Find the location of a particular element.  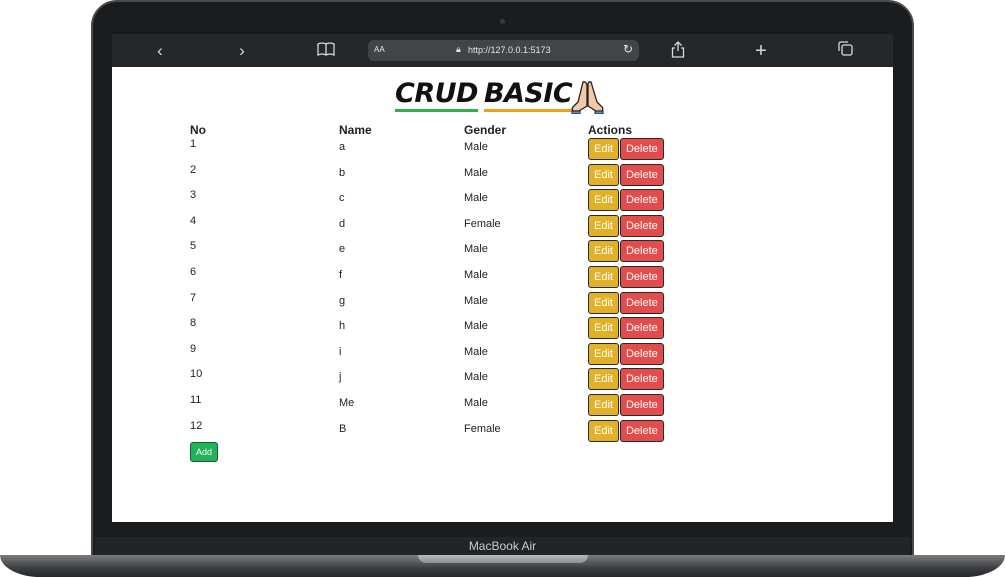

camera is located at coordinates (502, 21).